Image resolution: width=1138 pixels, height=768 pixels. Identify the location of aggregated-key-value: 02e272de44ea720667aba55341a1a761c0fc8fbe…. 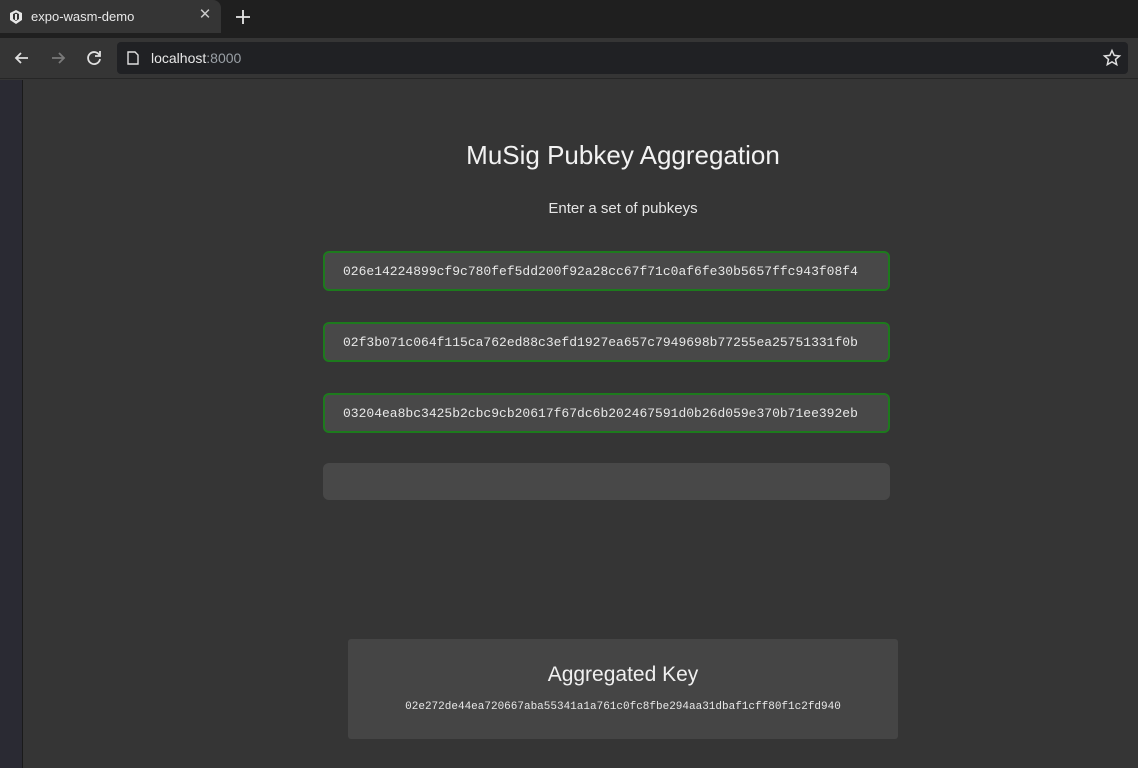
(623, 707).